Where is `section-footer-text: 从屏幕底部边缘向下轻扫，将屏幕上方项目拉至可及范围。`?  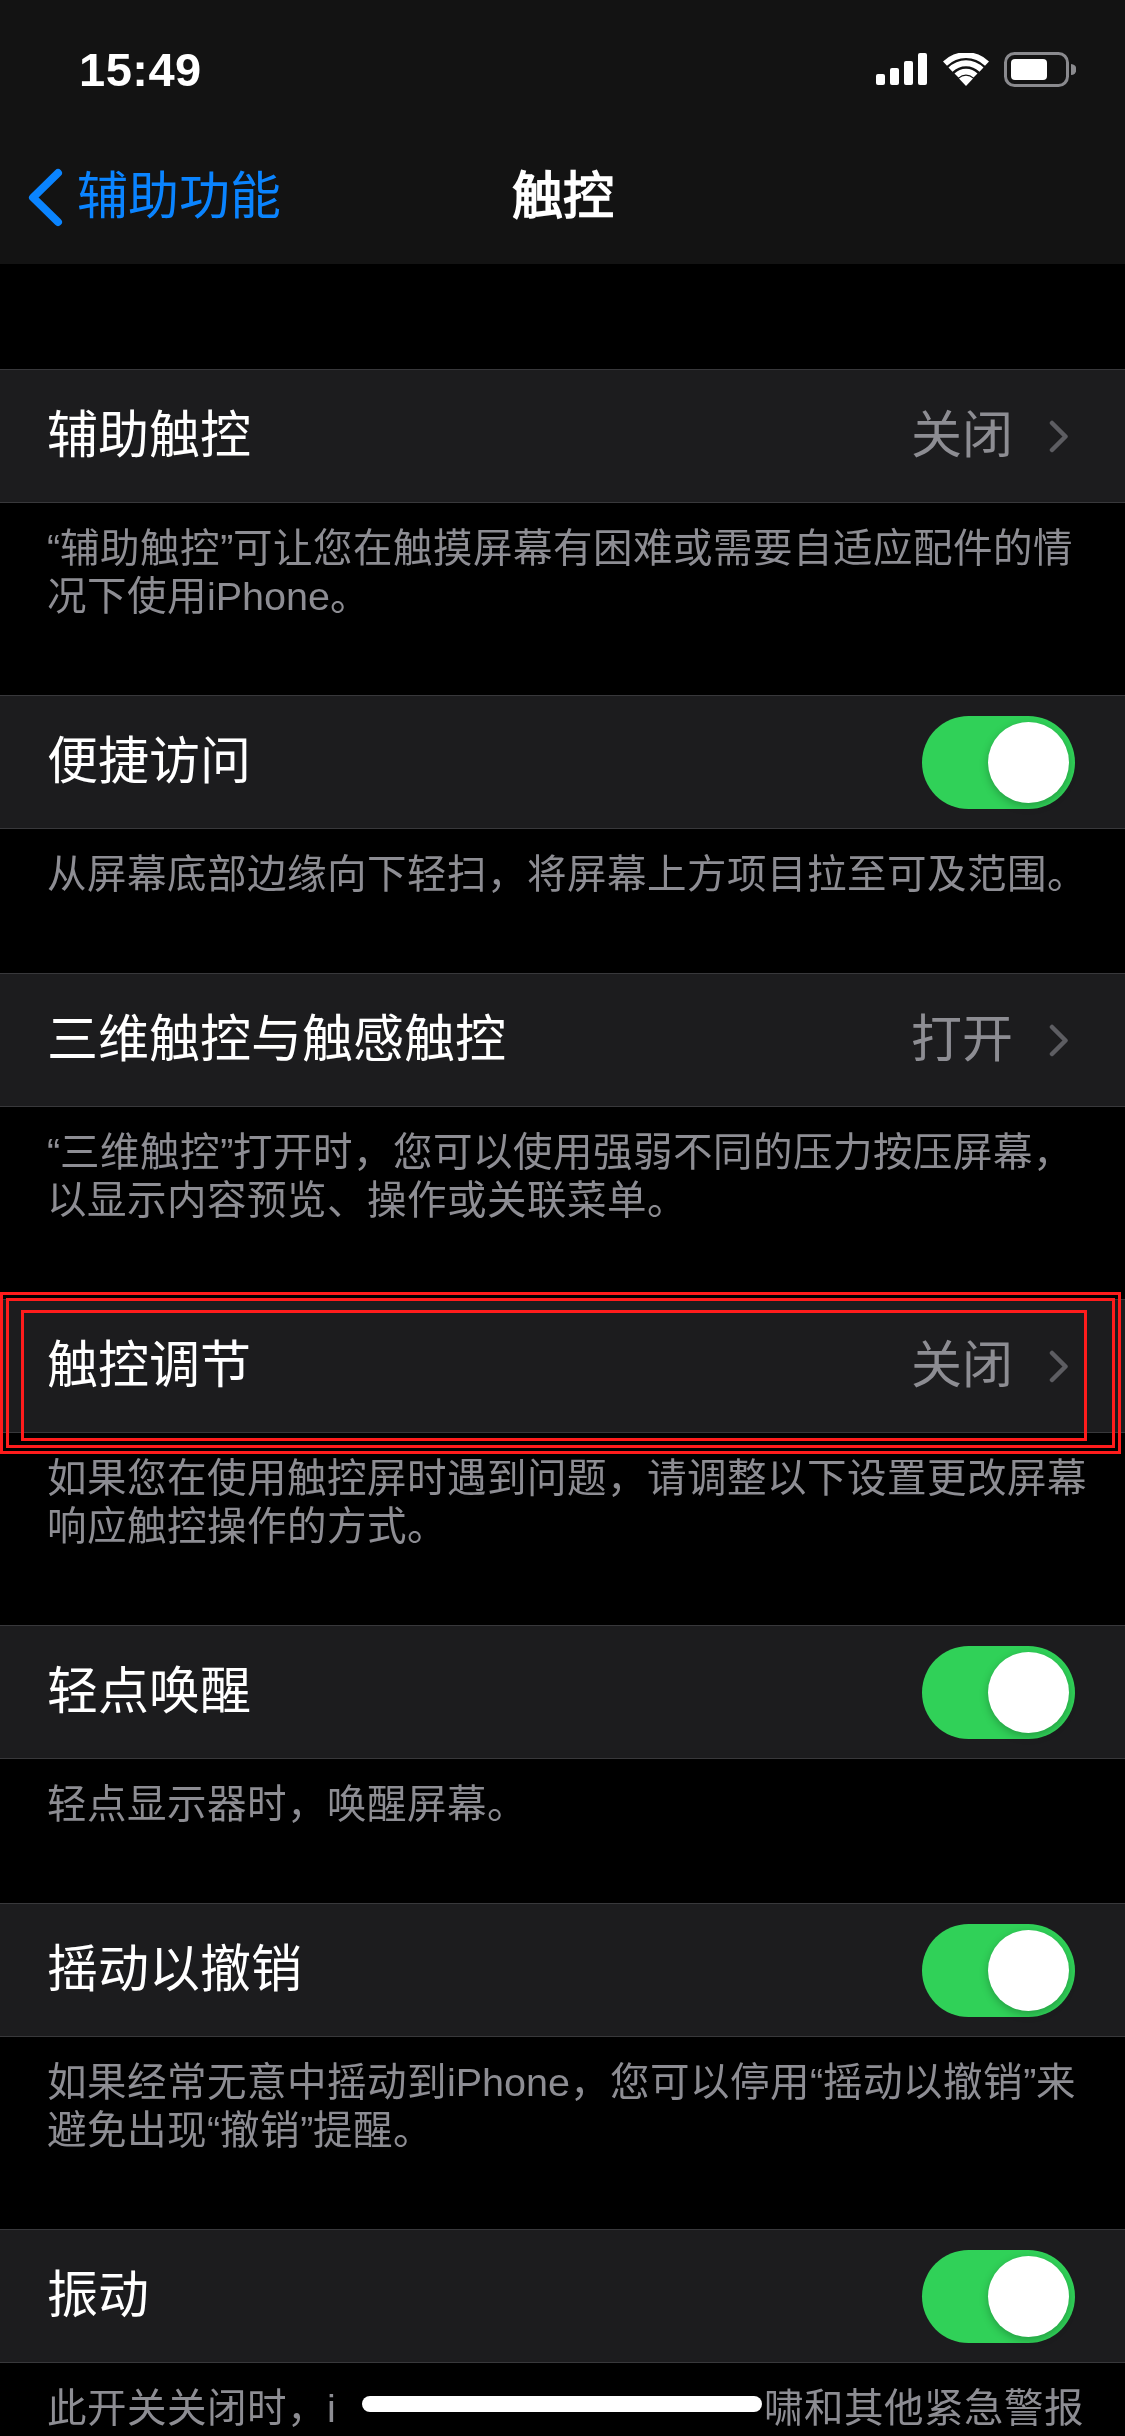 section-footer-text: 从屏幕底部边缘向下轻扫，将屏幕上方项目拉至可及范围。 is located at coordinates (567, 874).